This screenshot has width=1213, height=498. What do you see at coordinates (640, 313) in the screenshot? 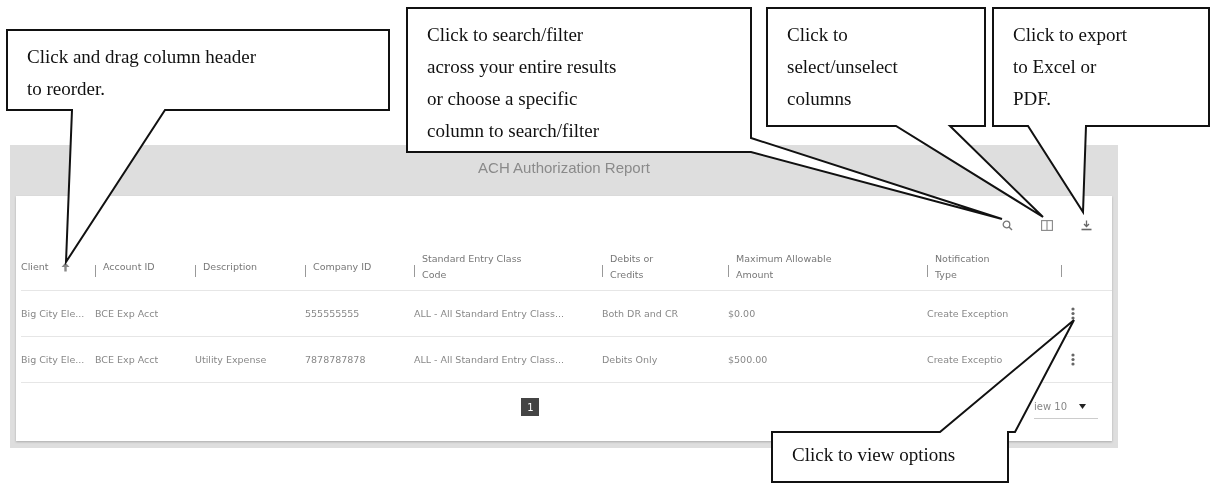
I see `table-cell: Both DR and CR` at bounding box center [640, 313].